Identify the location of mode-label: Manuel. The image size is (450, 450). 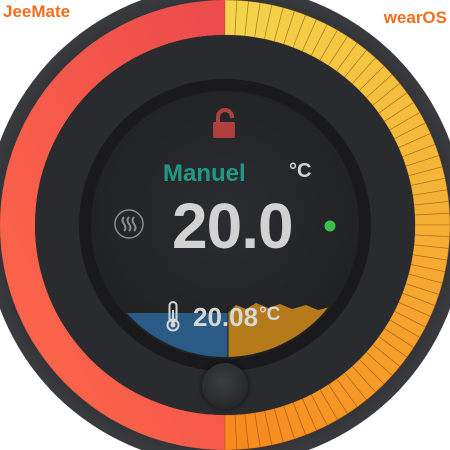
(204, 174).